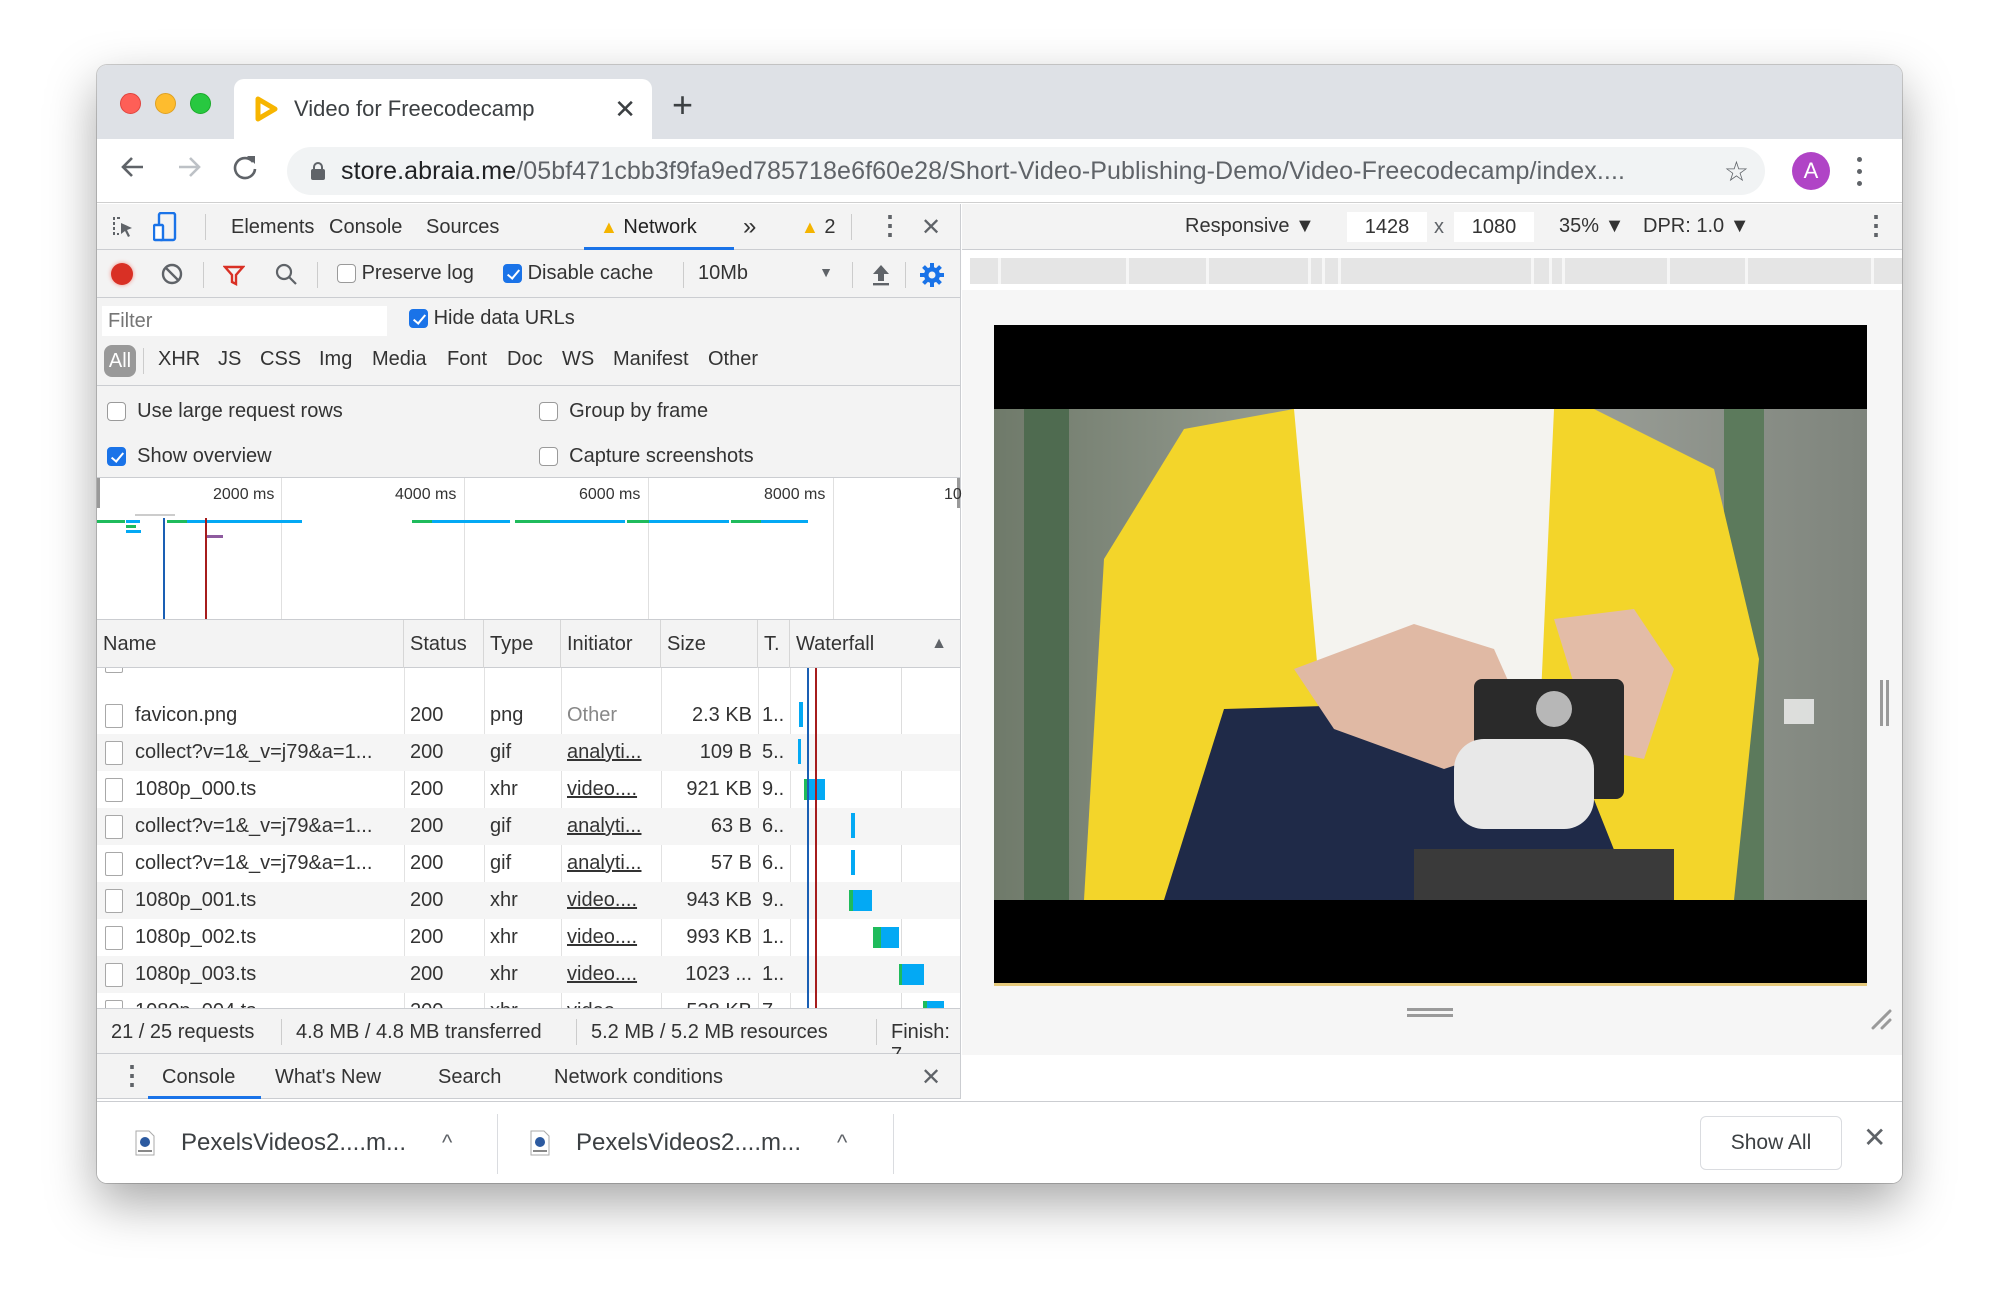 The height and width of the screenshot is (1314, 2000). What do you see at coordinates (492, 318) in the screenshot?
I see `hide-data-urls-checkbox: Hide data URLs` at bounding box center [492, 318].